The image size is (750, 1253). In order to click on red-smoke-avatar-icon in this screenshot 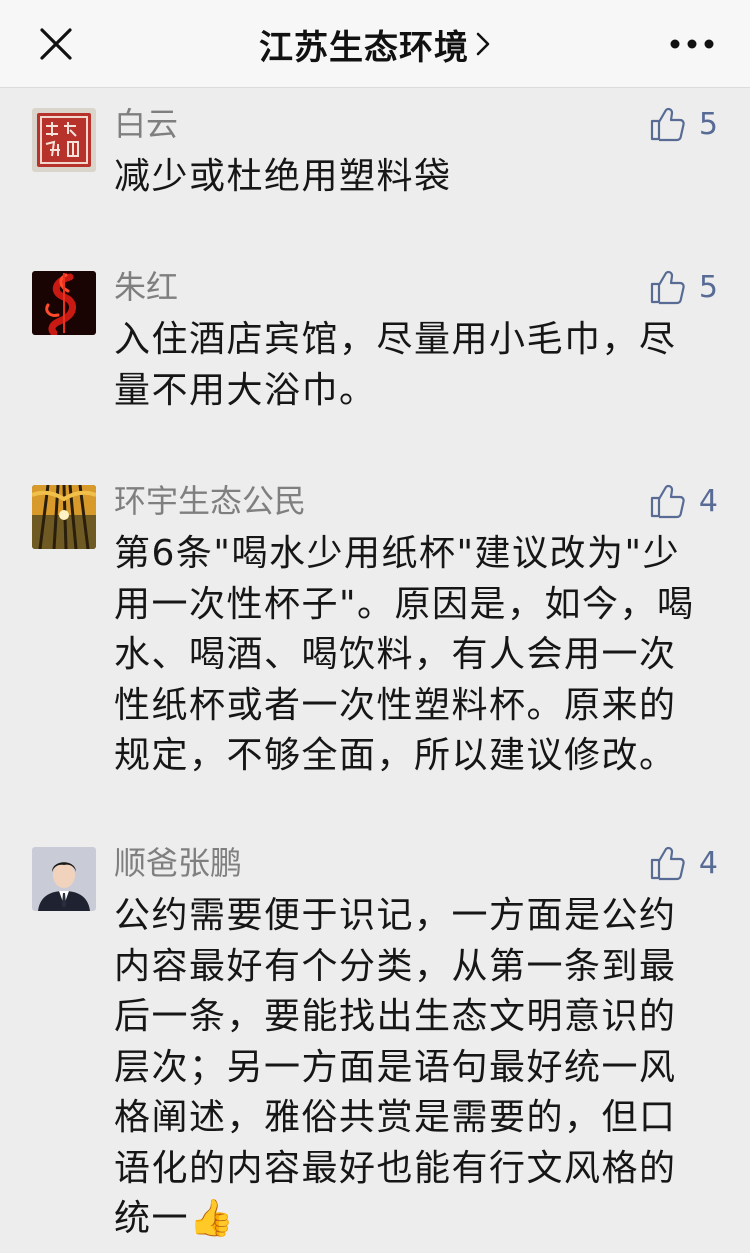, I will do `click(64, 303)`.